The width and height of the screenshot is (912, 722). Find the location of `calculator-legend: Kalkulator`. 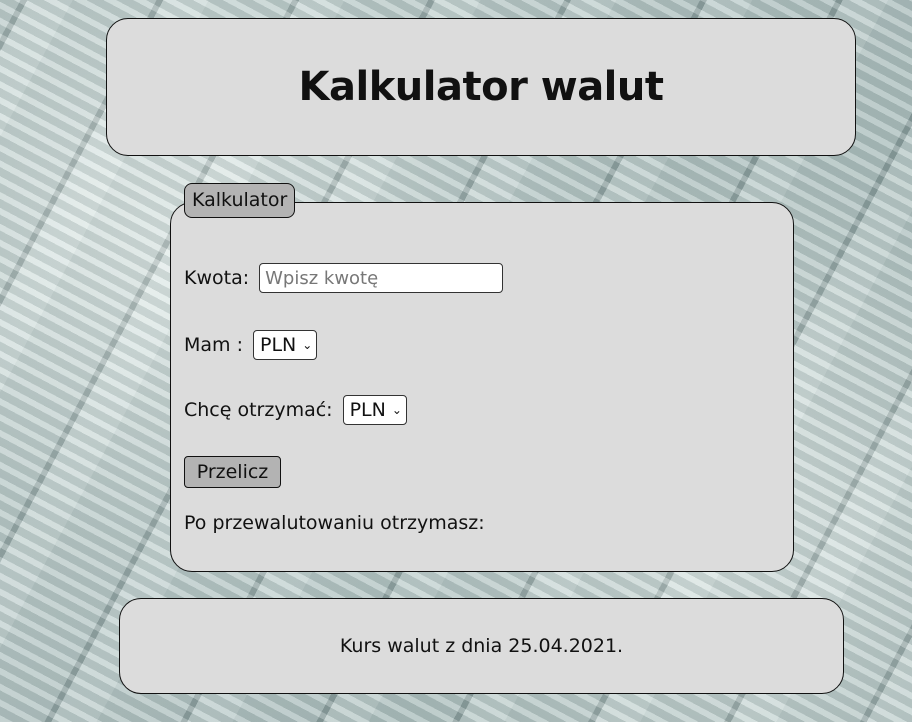

calculator-legend: Kalkulator is located at coordinates (240, 200).